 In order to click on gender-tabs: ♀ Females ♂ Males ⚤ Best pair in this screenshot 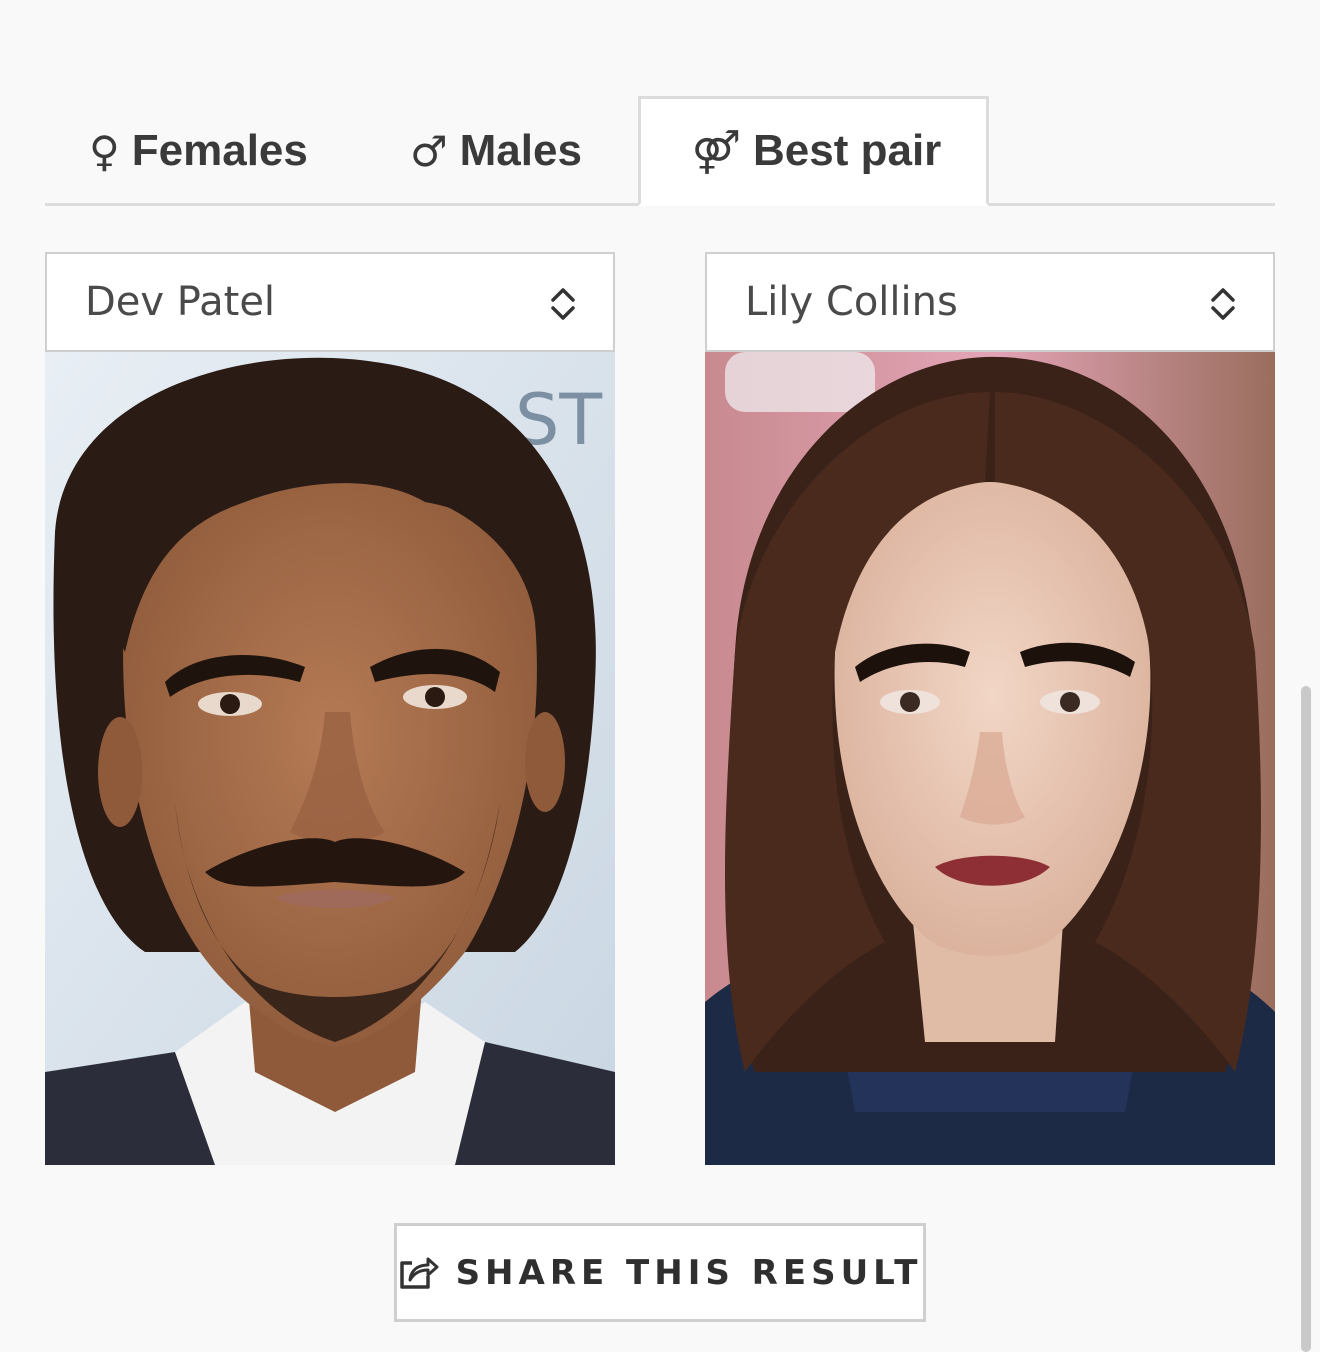, I will do `click(660, 151)`.